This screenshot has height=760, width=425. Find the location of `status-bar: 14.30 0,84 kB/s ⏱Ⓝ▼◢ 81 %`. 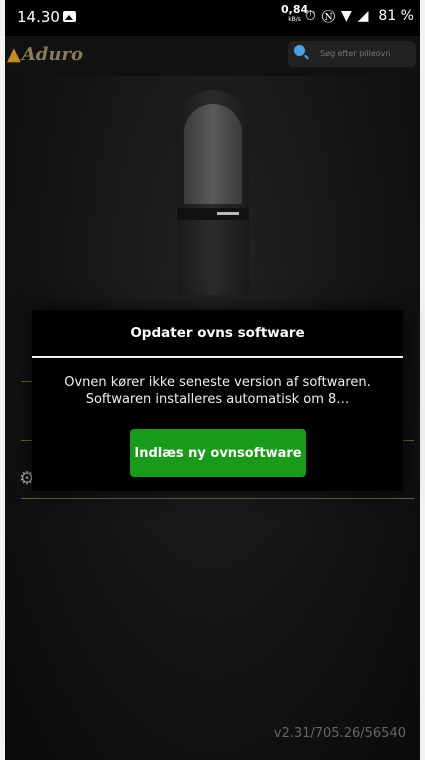

status-bar: 14.30 0,84 kB/s ⏱Ⓝ▼◢ 81 % is located at coordinates (212, 18).